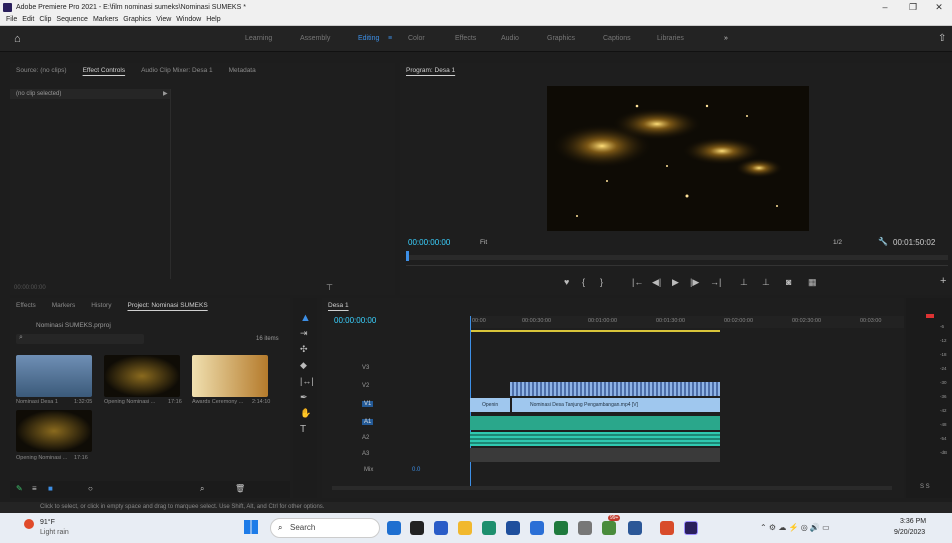 This screenshot has width=952, height=543. Describe the element at coordinates (609, 528) in the screenshot. I see `whatsapp-icon` at that location.